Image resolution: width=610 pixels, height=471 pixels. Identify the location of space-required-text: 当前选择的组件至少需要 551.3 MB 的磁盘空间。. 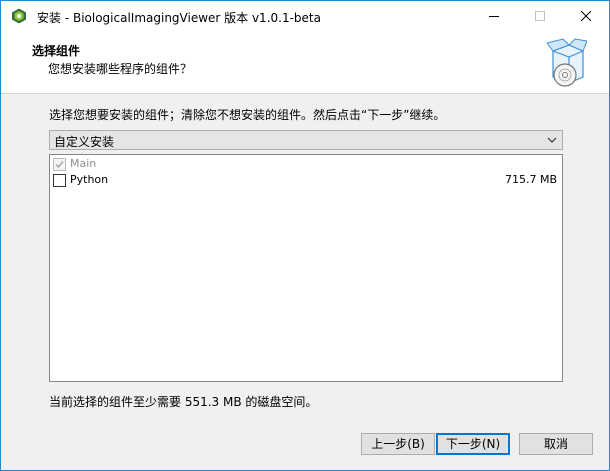
(183, 402).